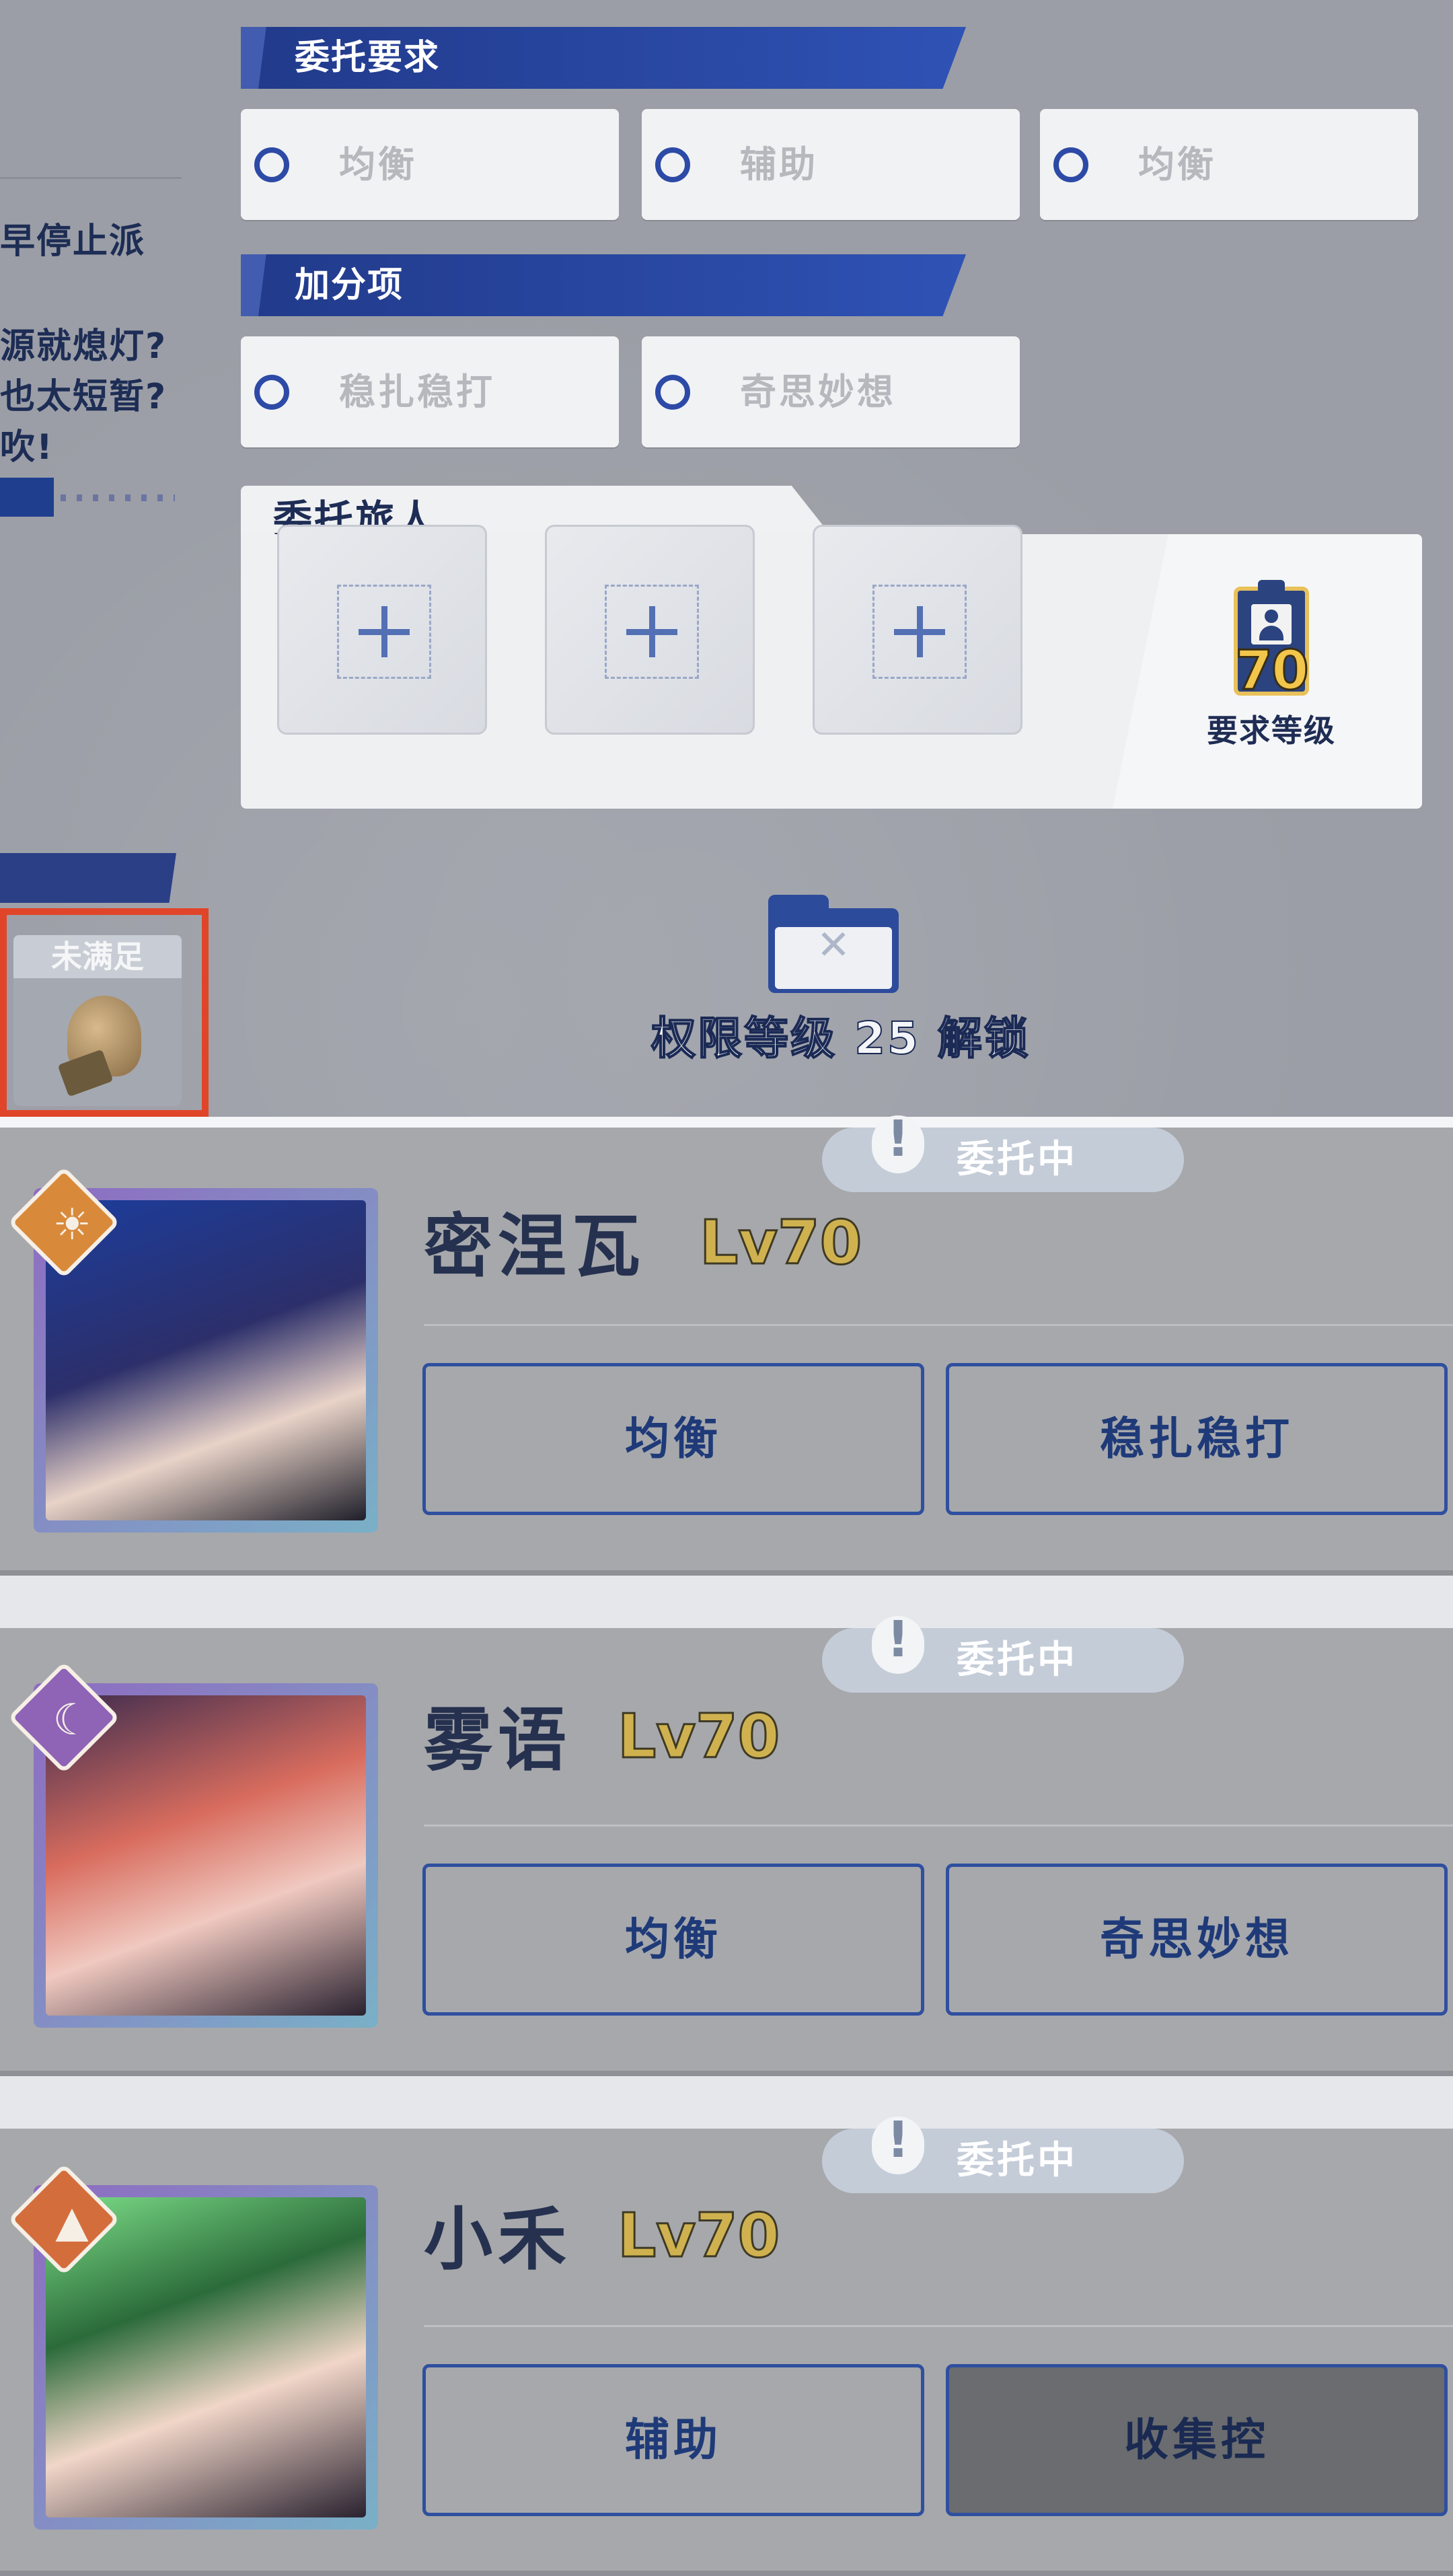 Image resolution: width=1453 pixels, height=2576 pixels. I want to click on requirement-slot-2: 辅助, so click(831, 164).